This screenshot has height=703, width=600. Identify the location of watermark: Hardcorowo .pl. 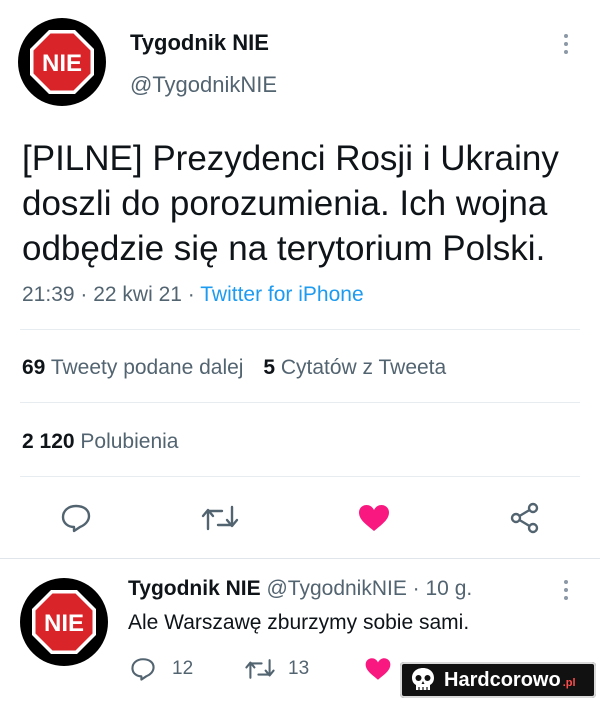
(498, 680).